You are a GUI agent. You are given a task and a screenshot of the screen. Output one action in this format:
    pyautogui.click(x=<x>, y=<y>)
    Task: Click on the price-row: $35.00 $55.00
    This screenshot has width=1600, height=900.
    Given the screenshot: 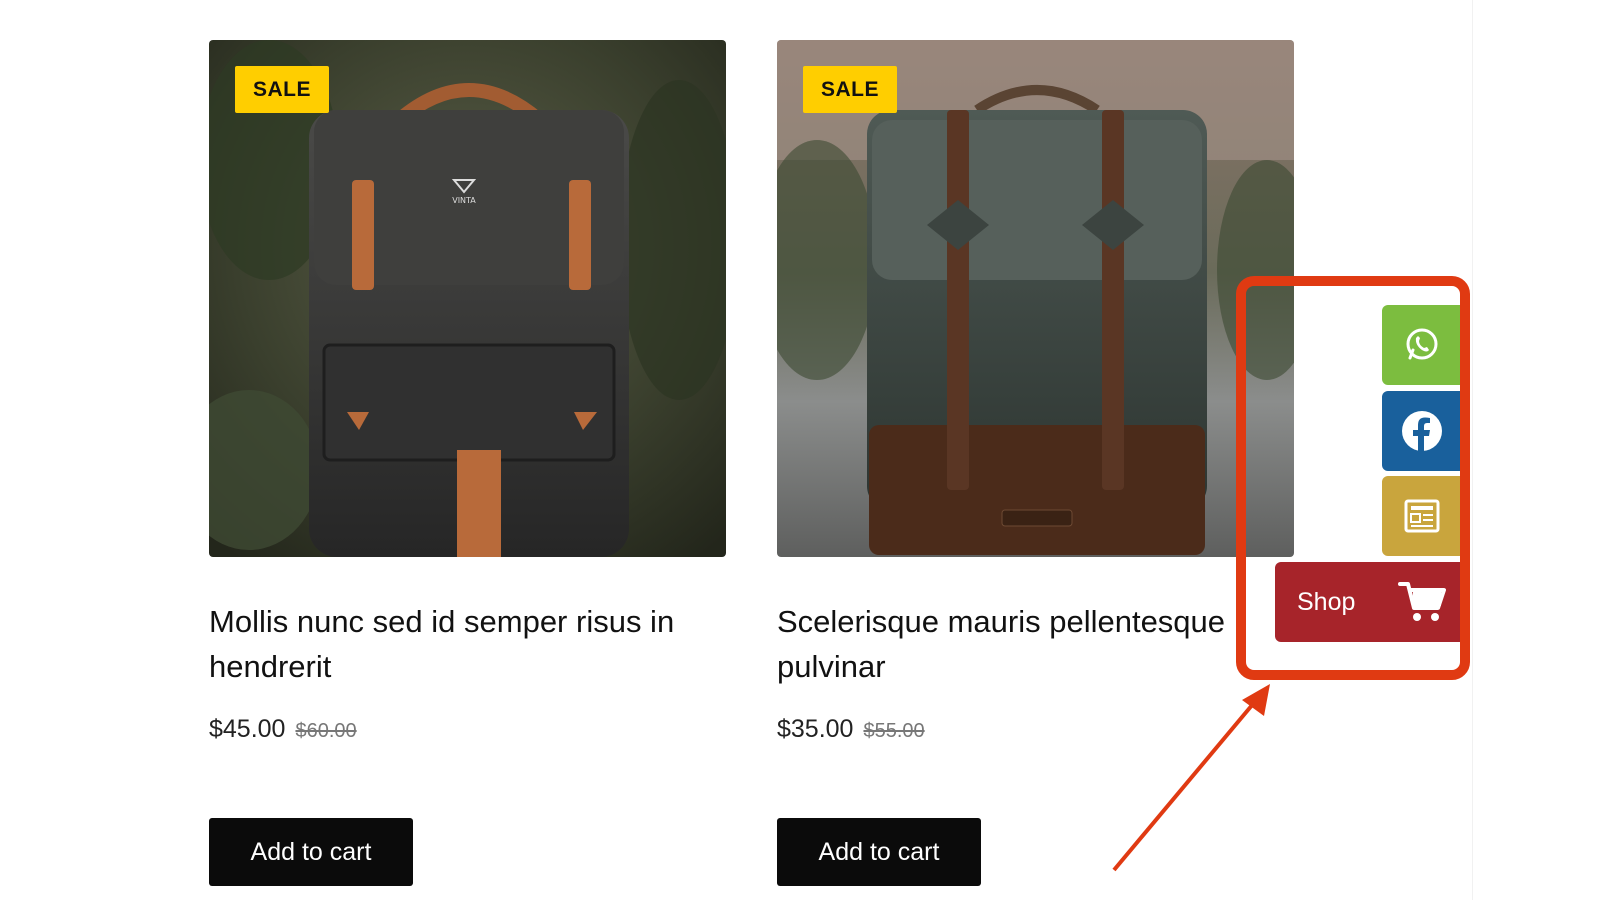 What is the action you would take?
    pyautogui.click(x=1035, y=729)
    